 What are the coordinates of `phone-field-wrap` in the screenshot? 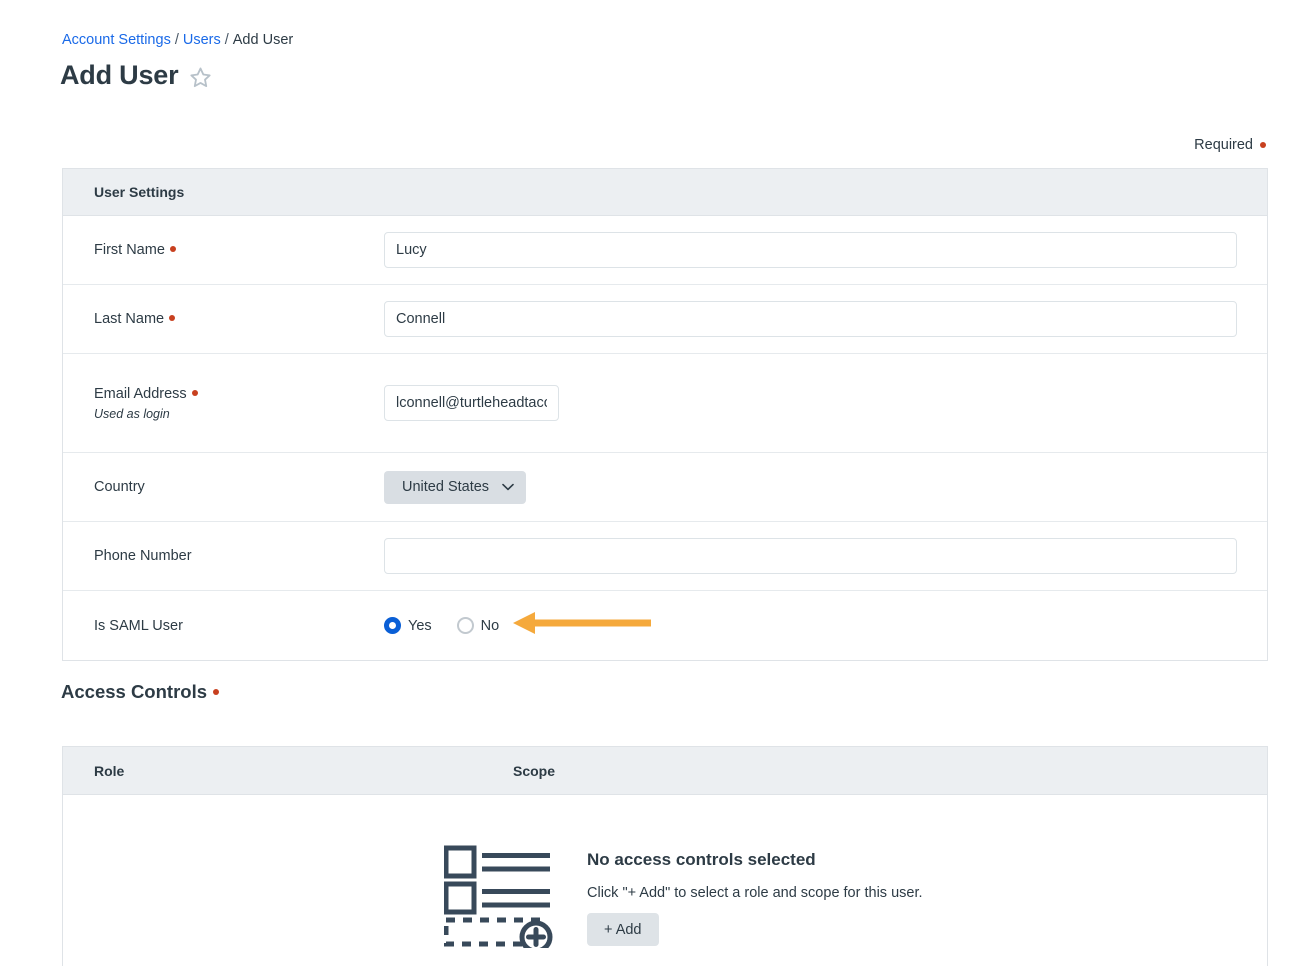 It's located at (825, 556).